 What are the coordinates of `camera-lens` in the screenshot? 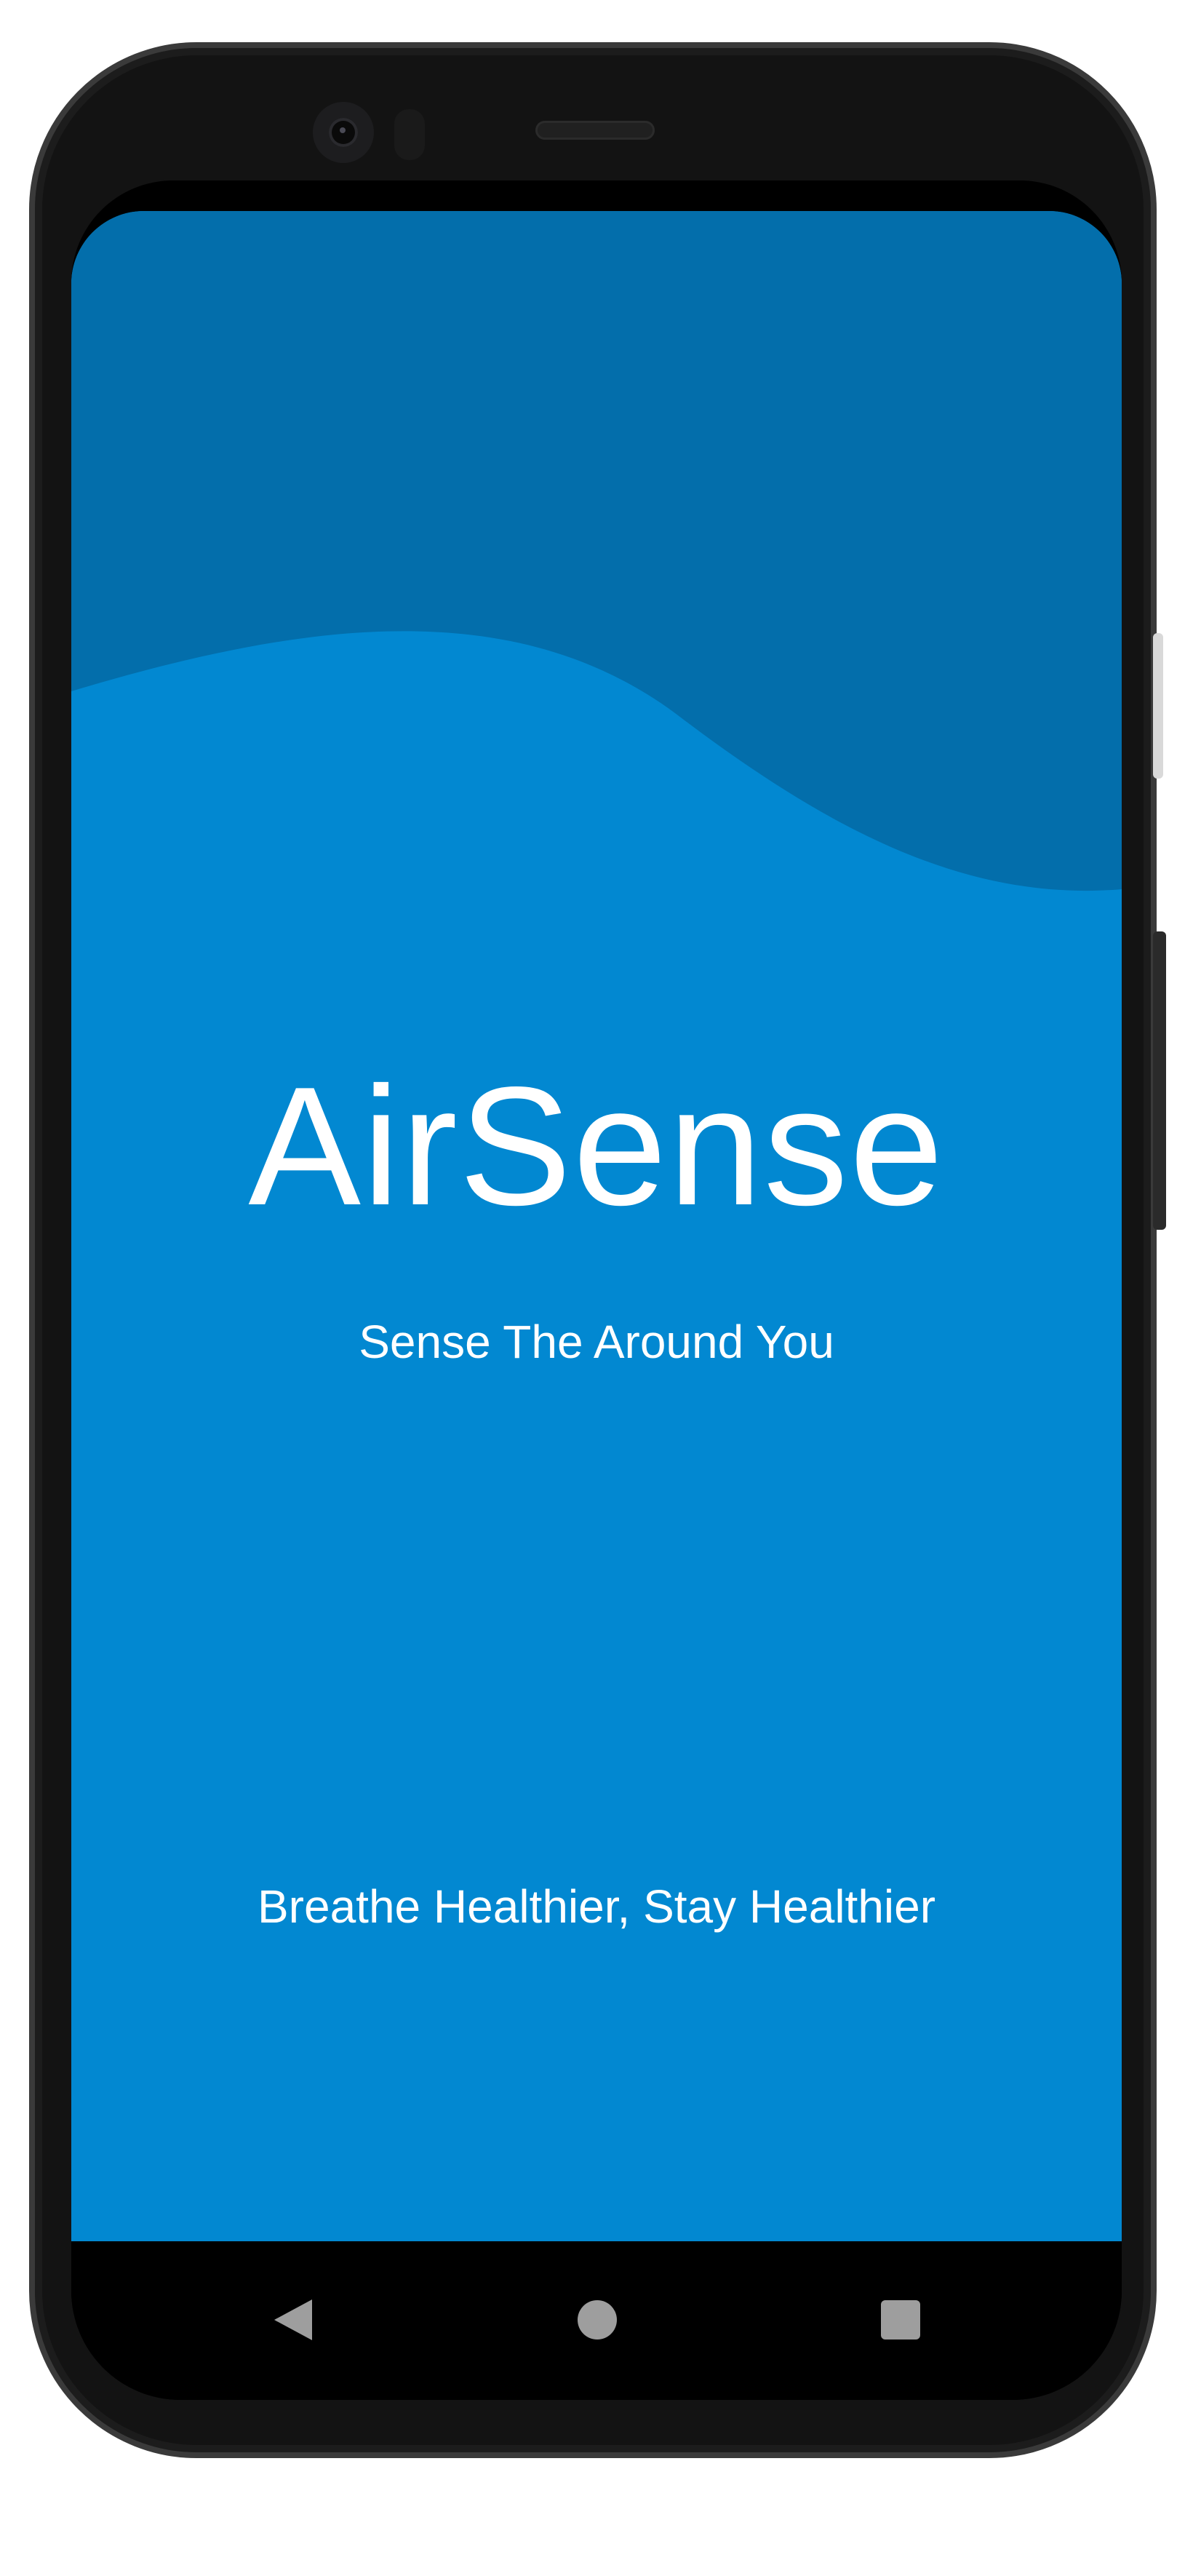 It's located at (343, 132).